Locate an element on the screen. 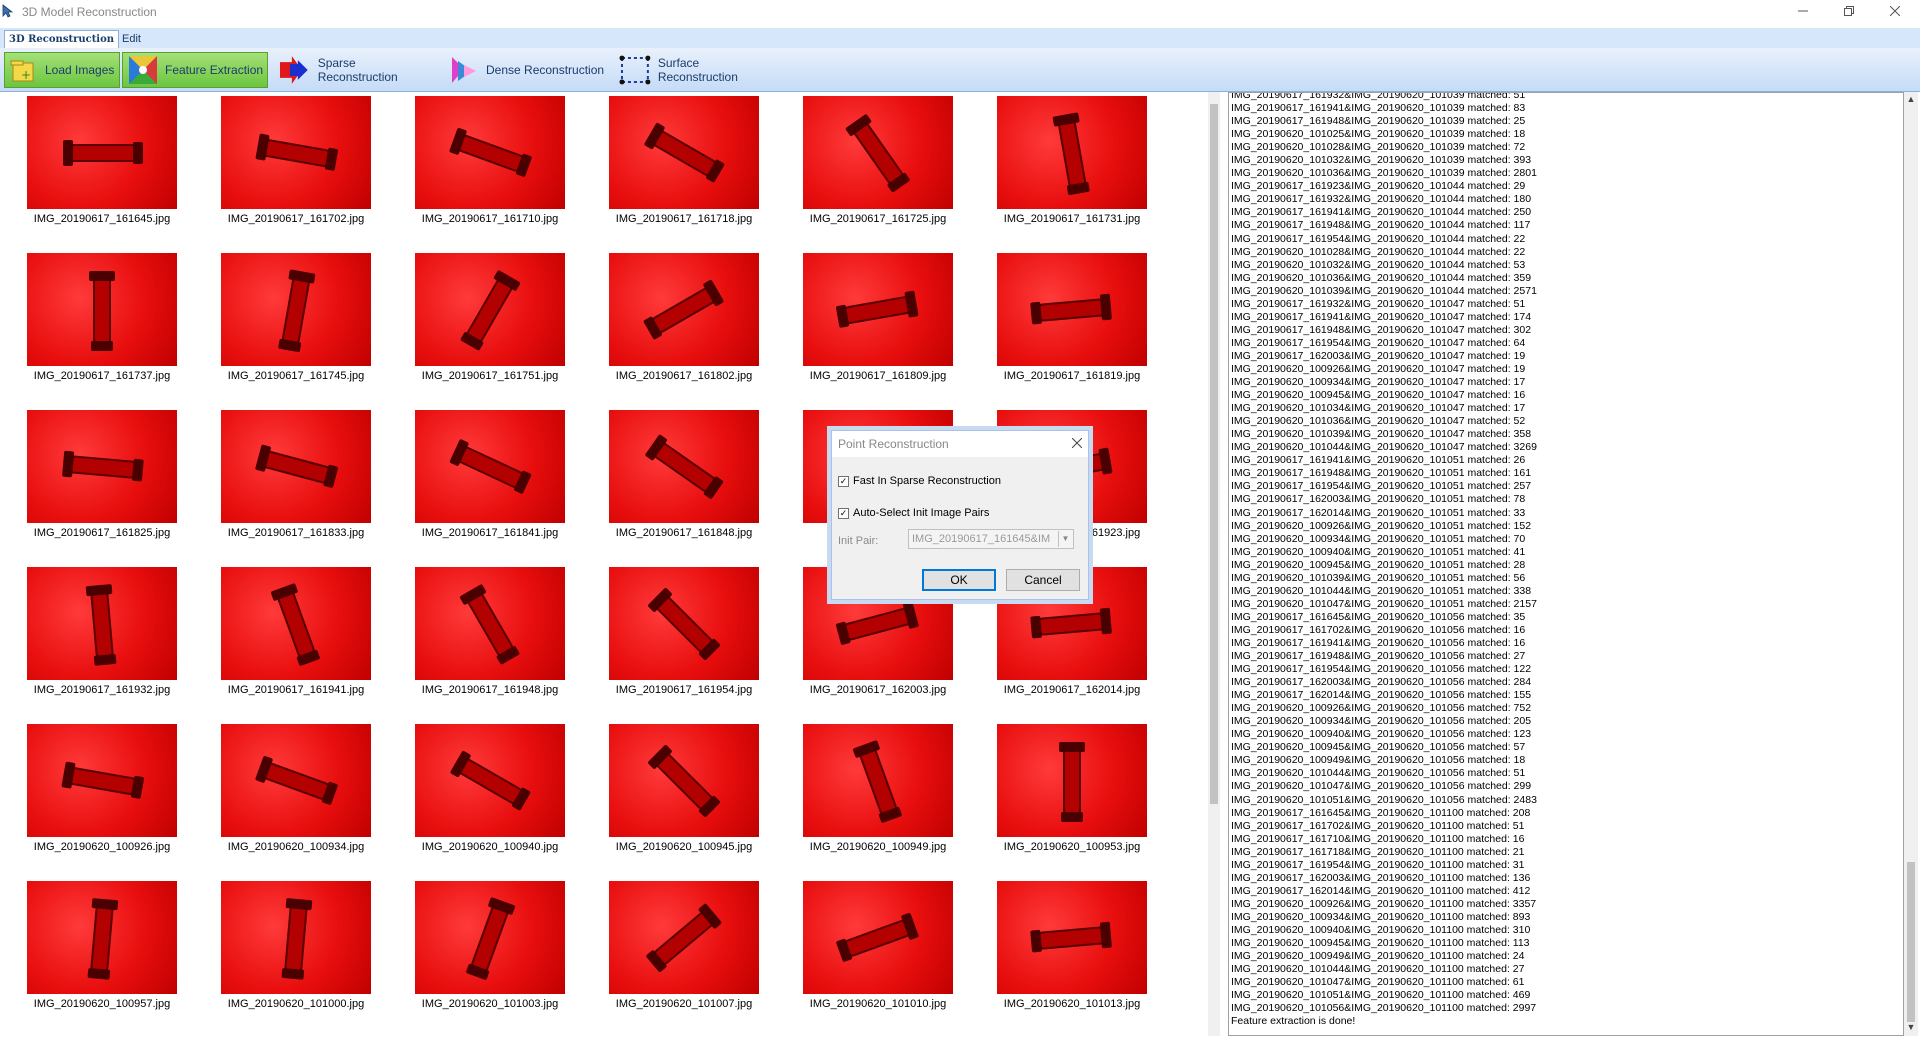  dense-reconstruction-button: Dense Reconstruction is located at coordinates (526, 70).